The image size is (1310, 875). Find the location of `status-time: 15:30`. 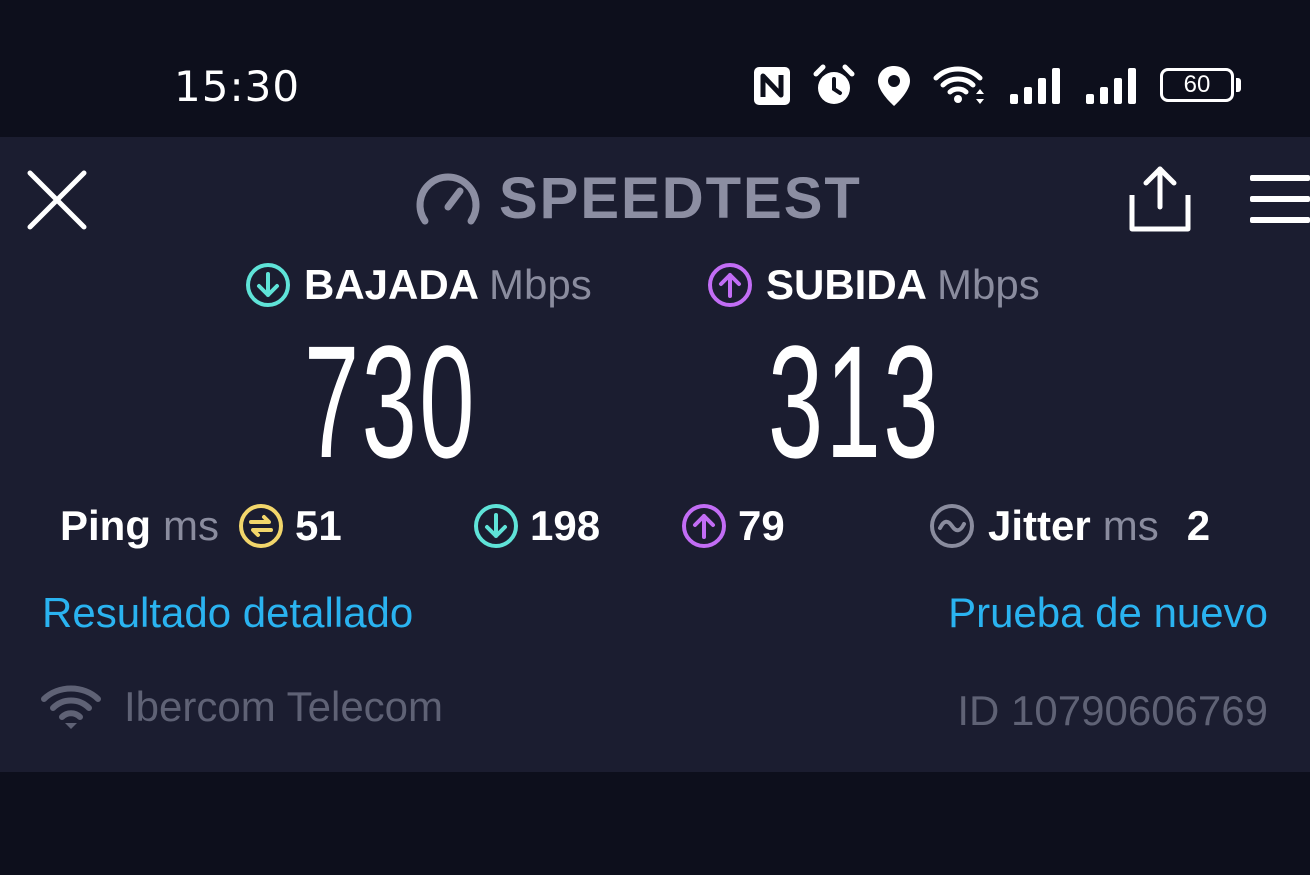

status-time: 15:30 is located at coordinates (237, 86).